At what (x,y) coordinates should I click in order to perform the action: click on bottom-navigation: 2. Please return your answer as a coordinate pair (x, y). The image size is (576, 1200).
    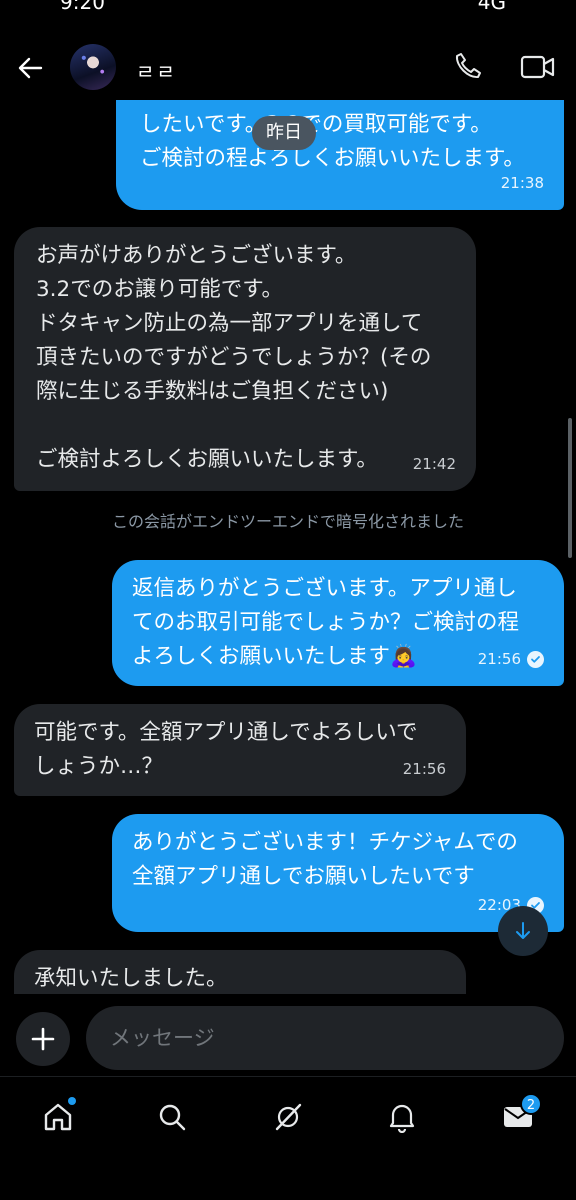
    Looking at the image, I should click on (288, 1116).